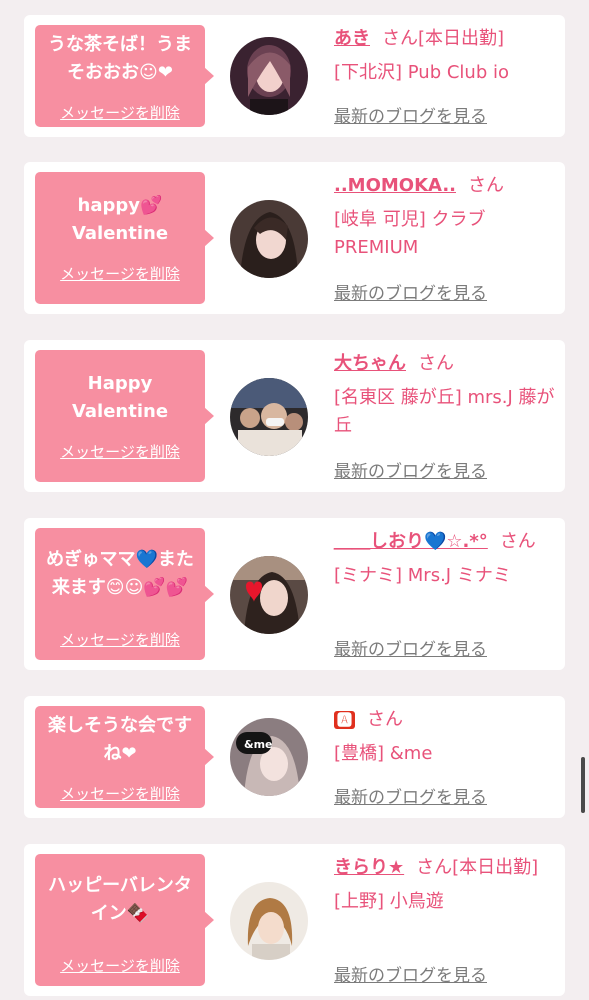  Describe the element at coordinates (395, 185) in the screenshot. I see `hostess-name-link: ..MOMOKA..` at that location.